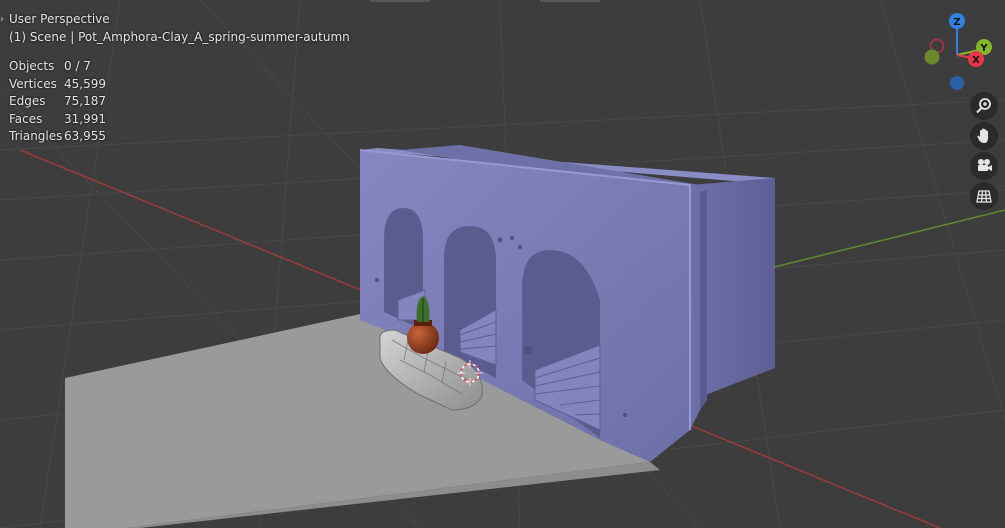 The image size is (1005, 528). Describe the element at coordinates (85, 101) in the screenshot. I see `stat-value: 75,187` at that location.